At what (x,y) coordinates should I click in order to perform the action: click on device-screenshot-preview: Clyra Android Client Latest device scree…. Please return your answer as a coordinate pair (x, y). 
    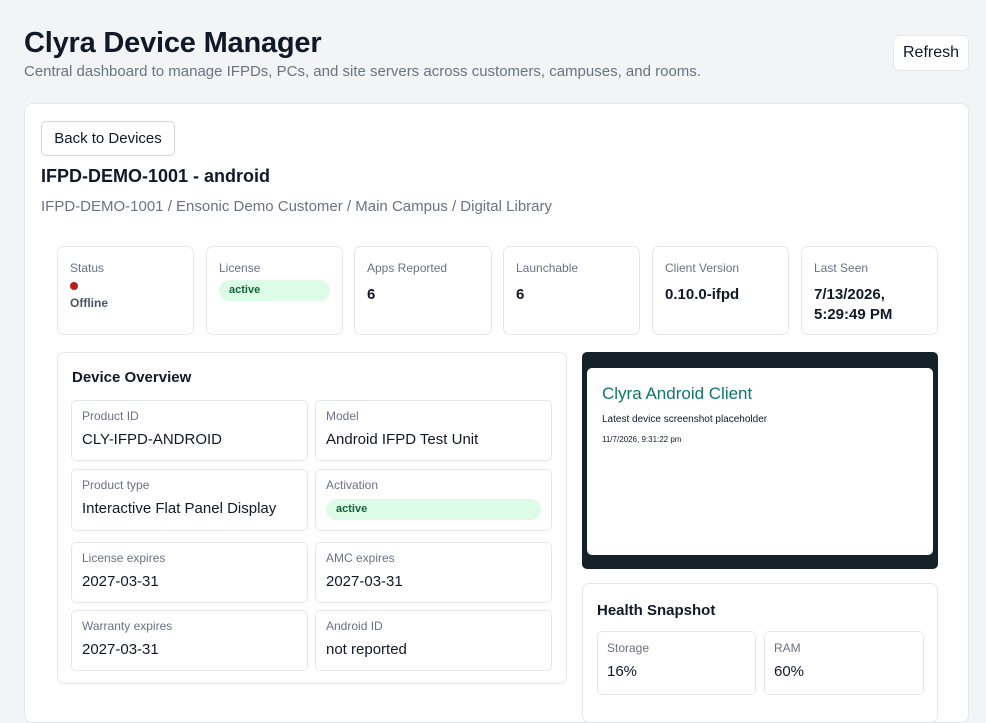
    Looking at the image, I should click on (760, 460).